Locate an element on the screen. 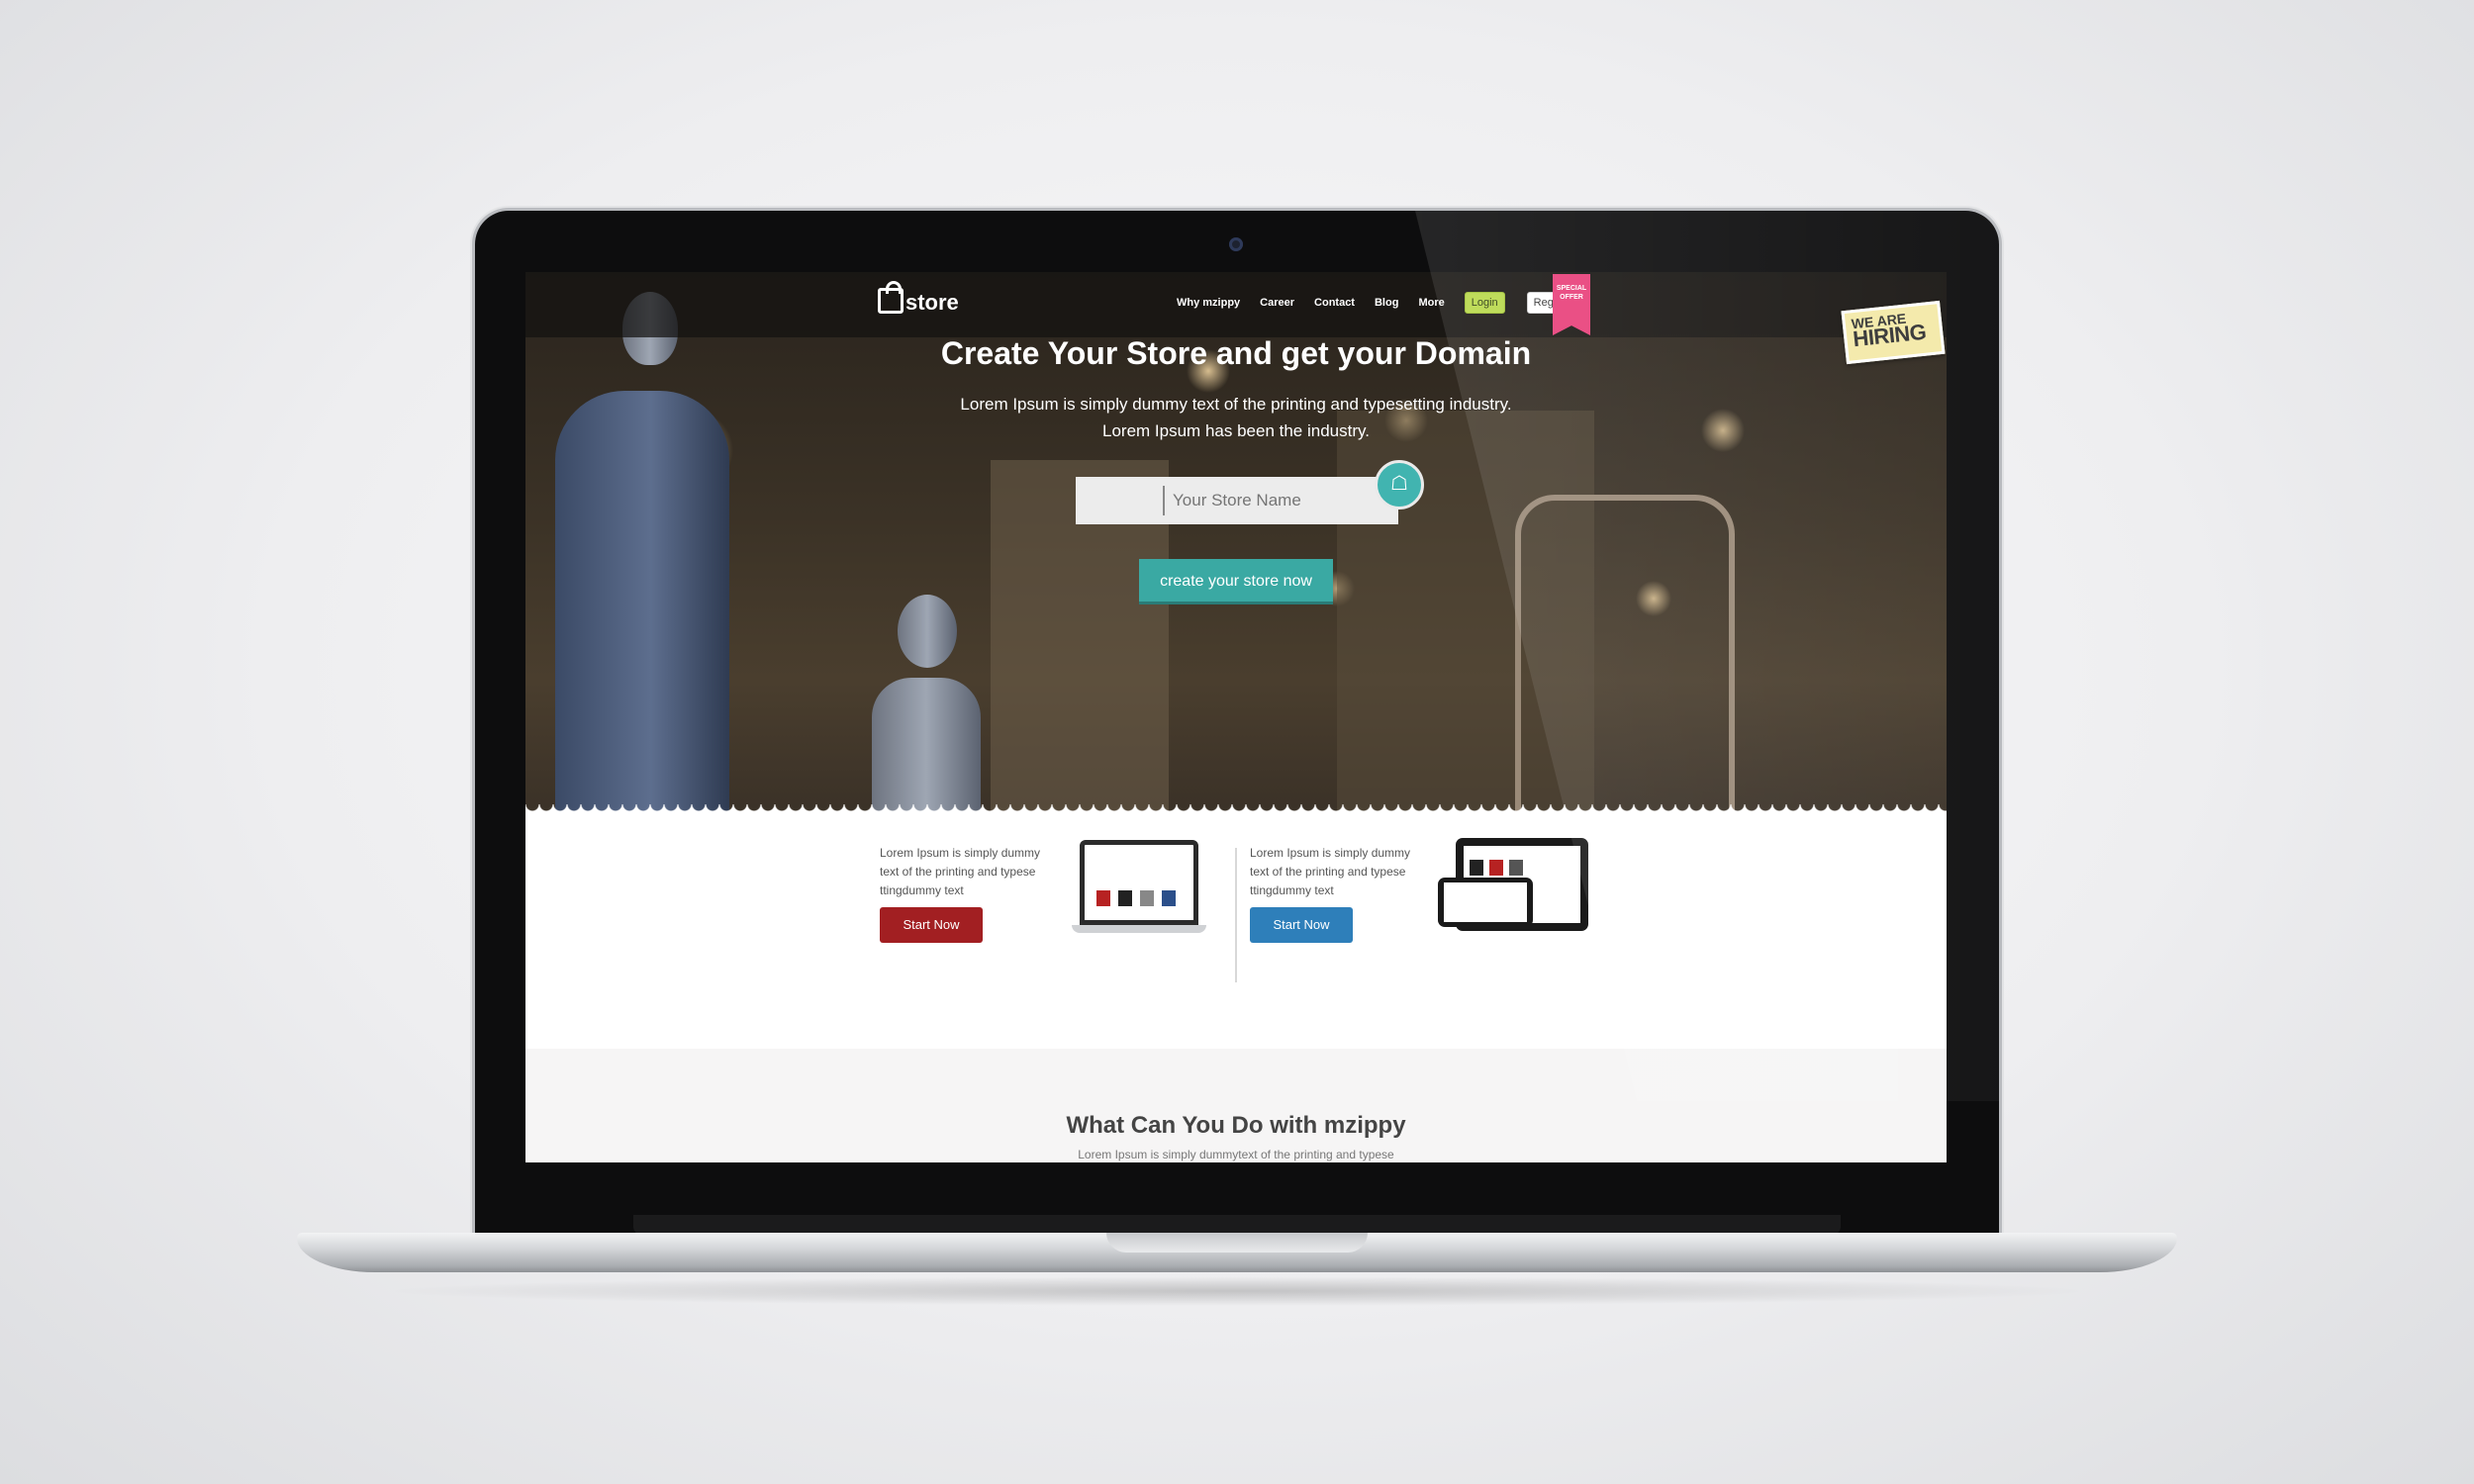  phone-preview-image is located at coordinates (1486, 902).